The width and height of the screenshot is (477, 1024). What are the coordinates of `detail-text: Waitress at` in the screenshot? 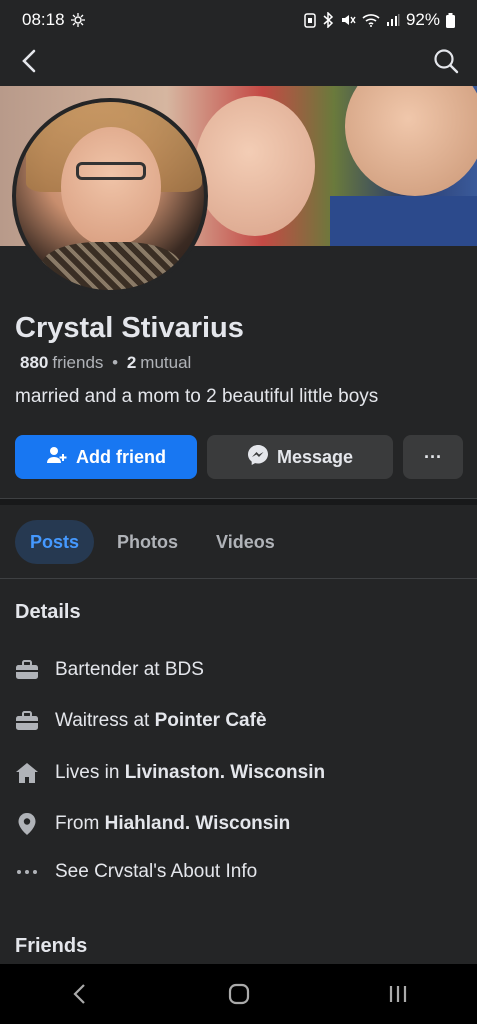 It's located at (105, 720).